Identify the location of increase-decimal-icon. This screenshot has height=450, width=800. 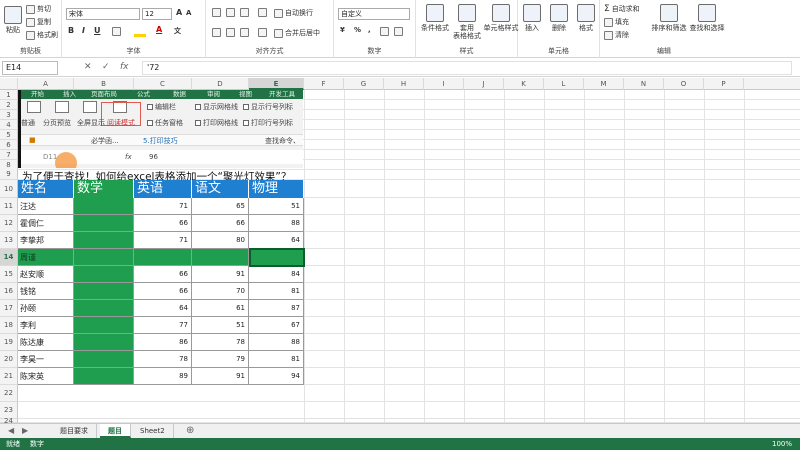
(384, 31).